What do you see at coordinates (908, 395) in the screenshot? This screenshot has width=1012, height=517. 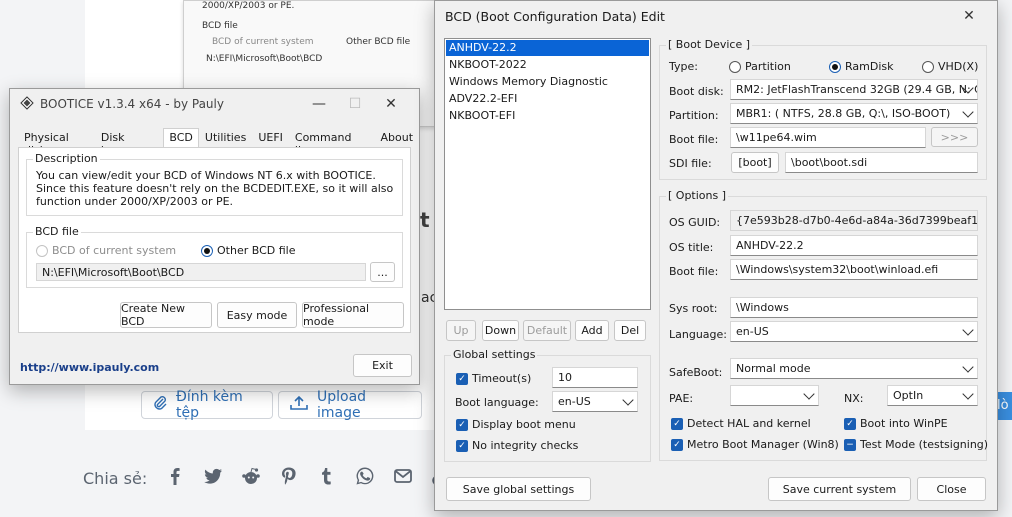 I see `nx-value: OptIn` at bounding box center [908, 395].